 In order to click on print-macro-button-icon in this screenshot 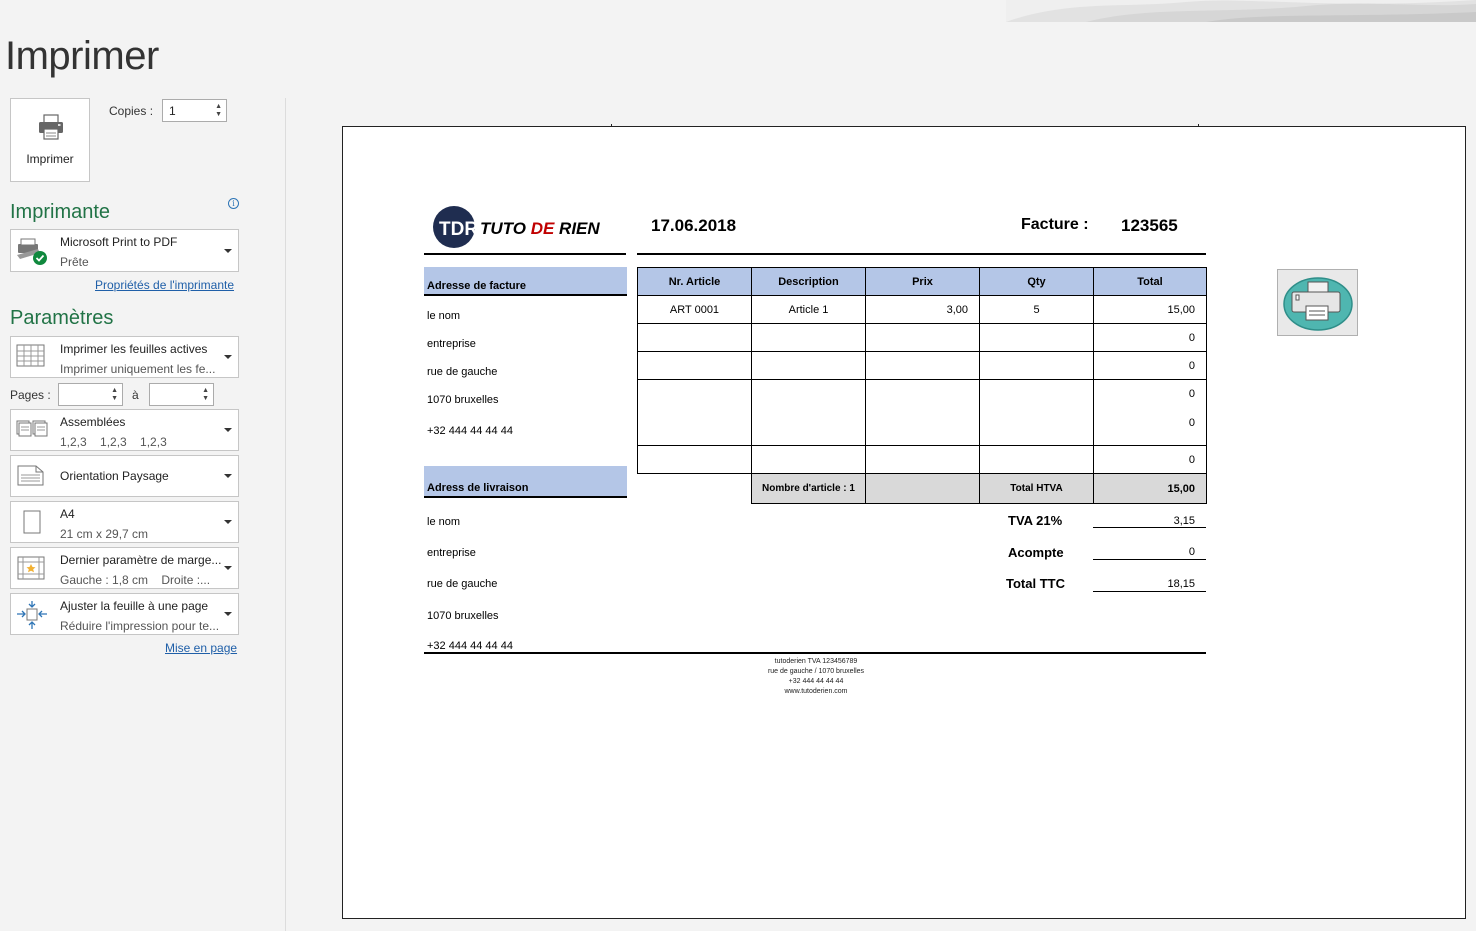, I will do `click(1318, 304)`.